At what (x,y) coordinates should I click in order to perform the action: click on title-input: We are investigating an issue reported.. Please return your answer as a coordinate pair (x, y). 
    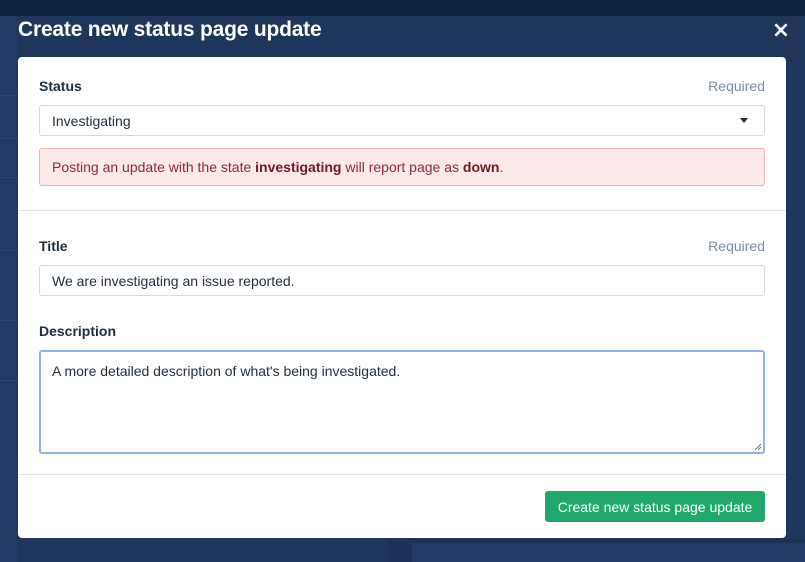
    Looking at the image, I should click on (402, 280).